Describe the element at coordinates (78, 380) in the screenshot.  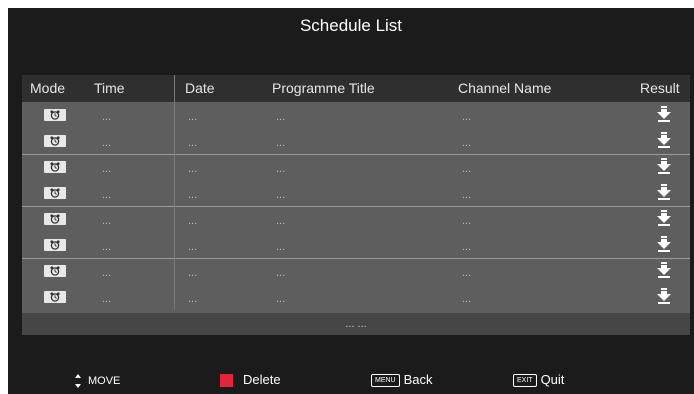
I see `up-down-arrows-icon` at that location.